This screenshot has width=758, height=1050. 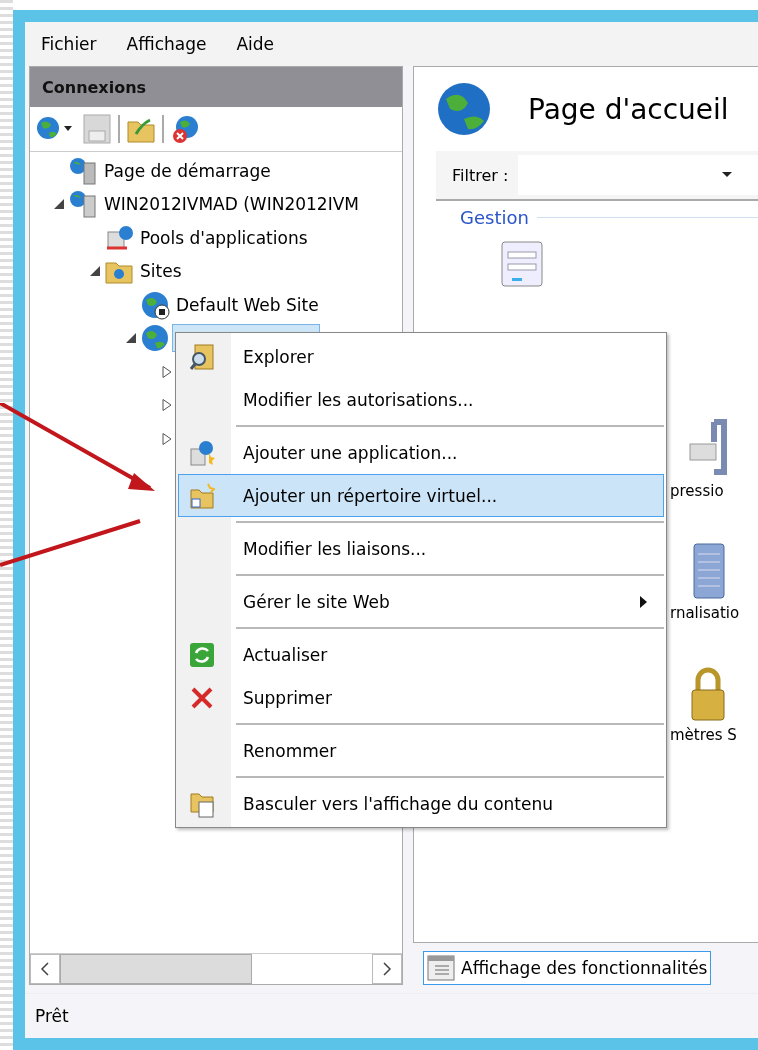 What do you see at coordinates (441, 968) in the screenshot?
I see `list-icon` at bounding box center [441, 968].